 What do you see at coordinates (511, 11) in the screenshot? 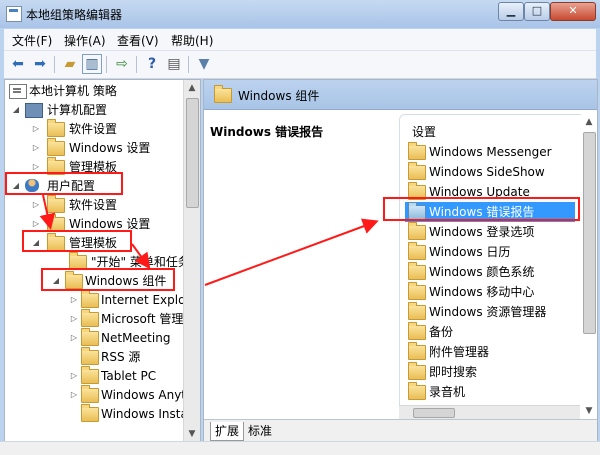
I see `minimize-button: ▁` at bounding box center [511, 11].